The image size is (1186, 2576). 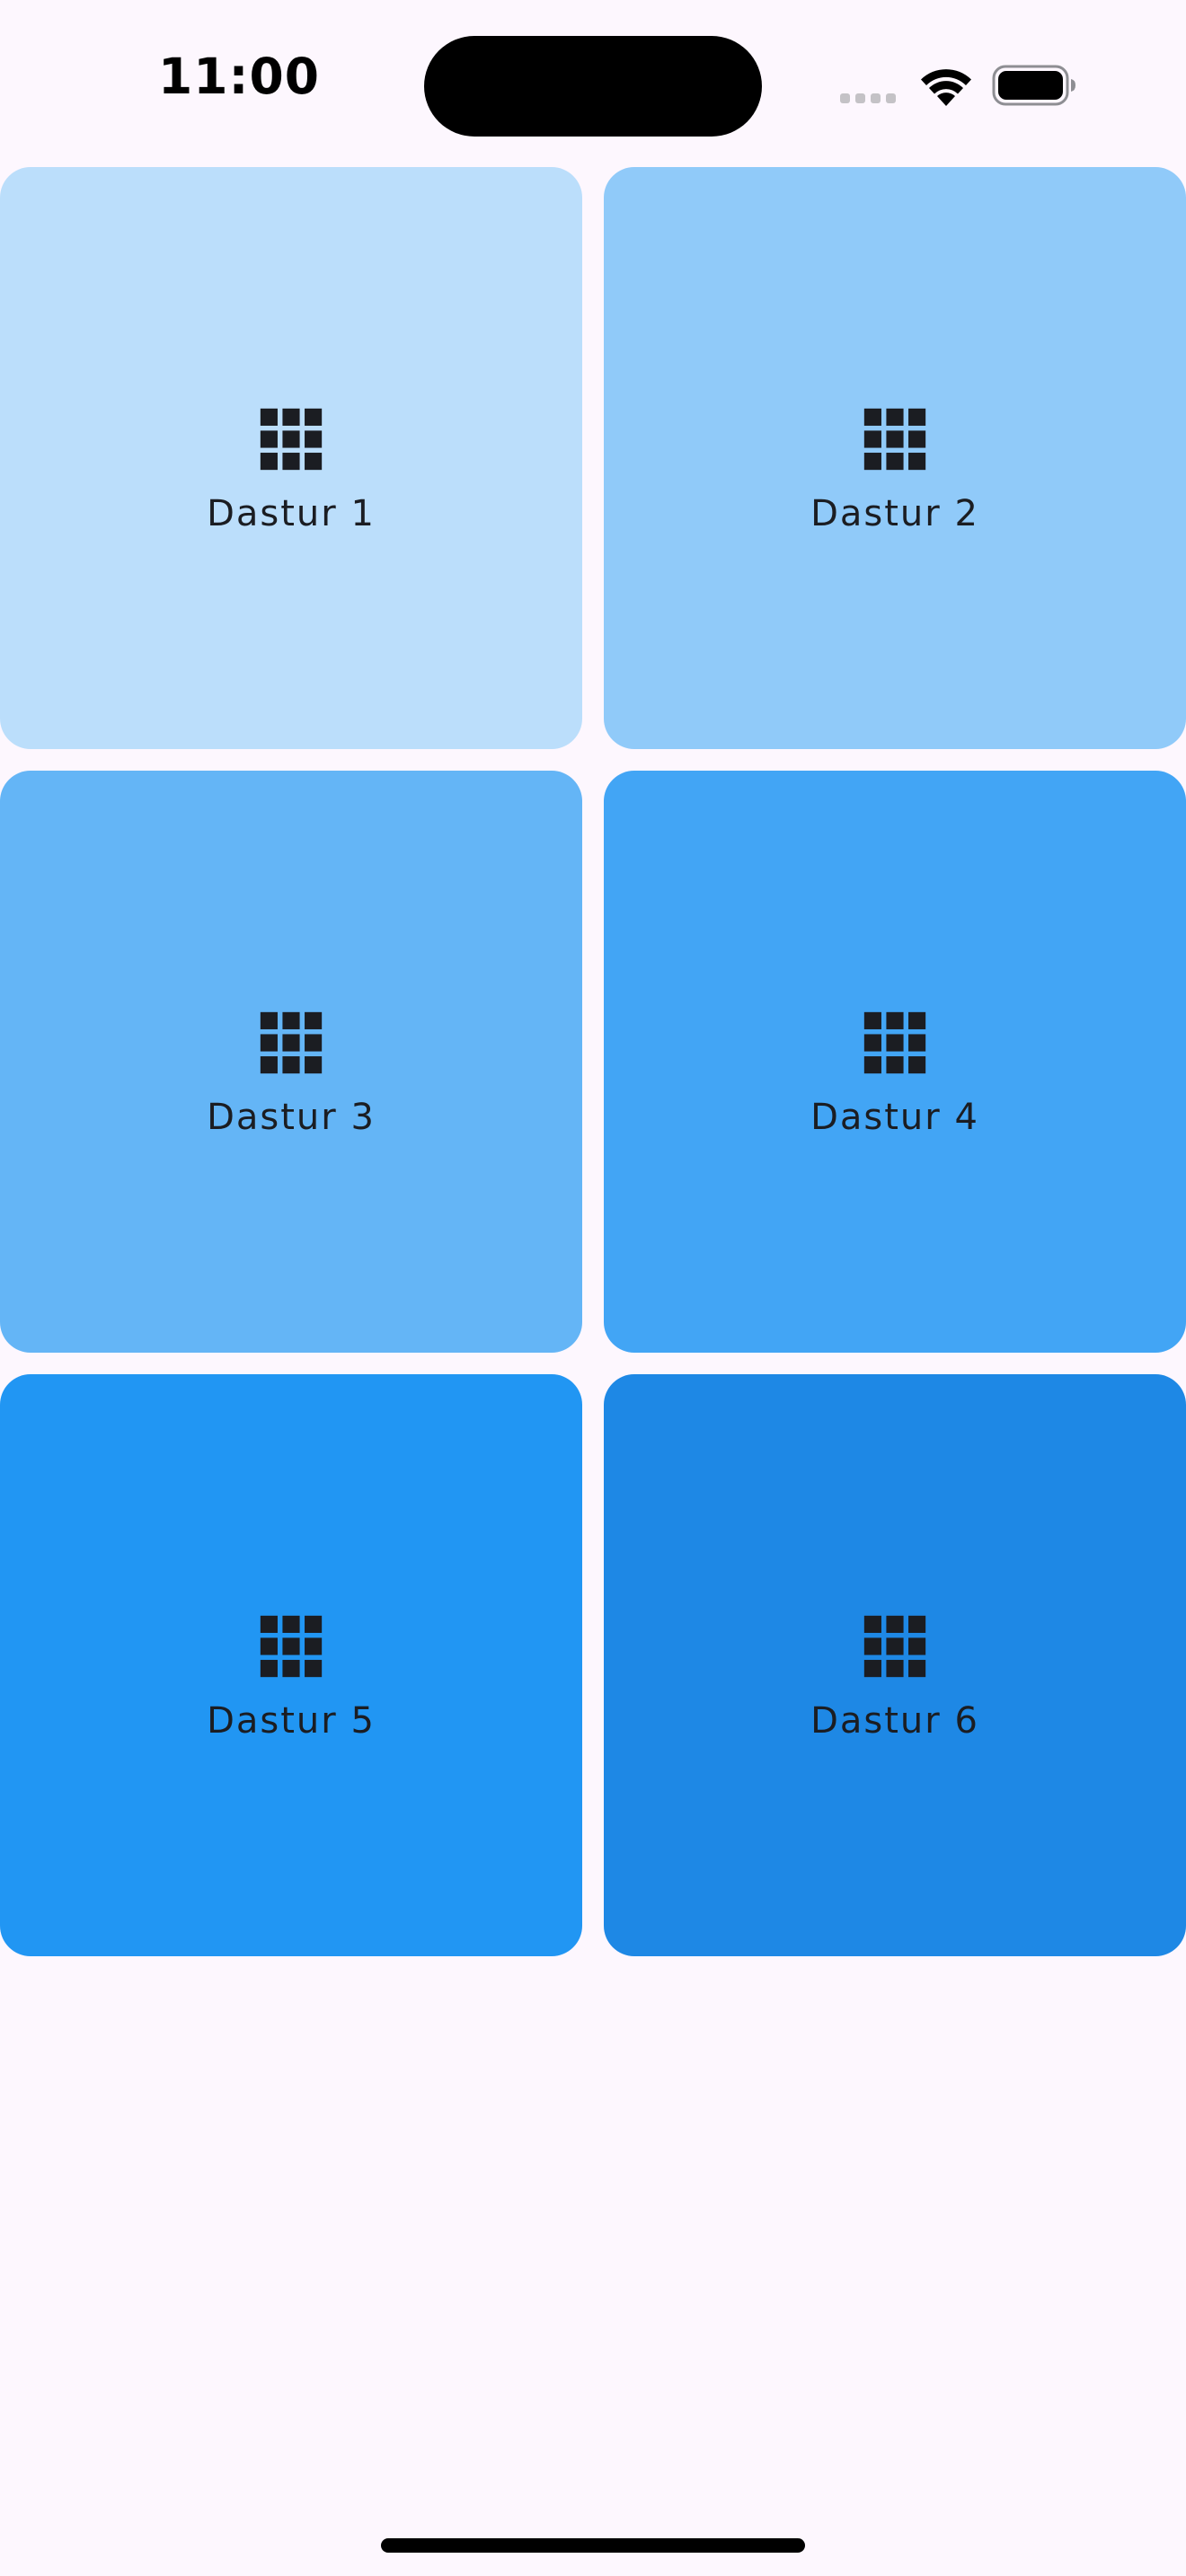 I want to click on tile-dastur-2: Dastur 2, so click(x=895, y=458).